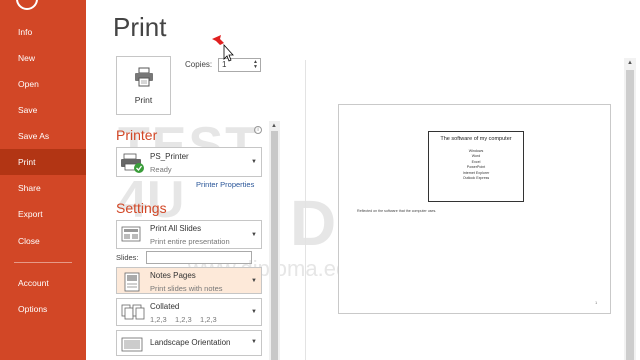  What do you see at coordinates (43, 162) in the screenshot?
I see `nav-print: Print` at bounding box center [43, 162].